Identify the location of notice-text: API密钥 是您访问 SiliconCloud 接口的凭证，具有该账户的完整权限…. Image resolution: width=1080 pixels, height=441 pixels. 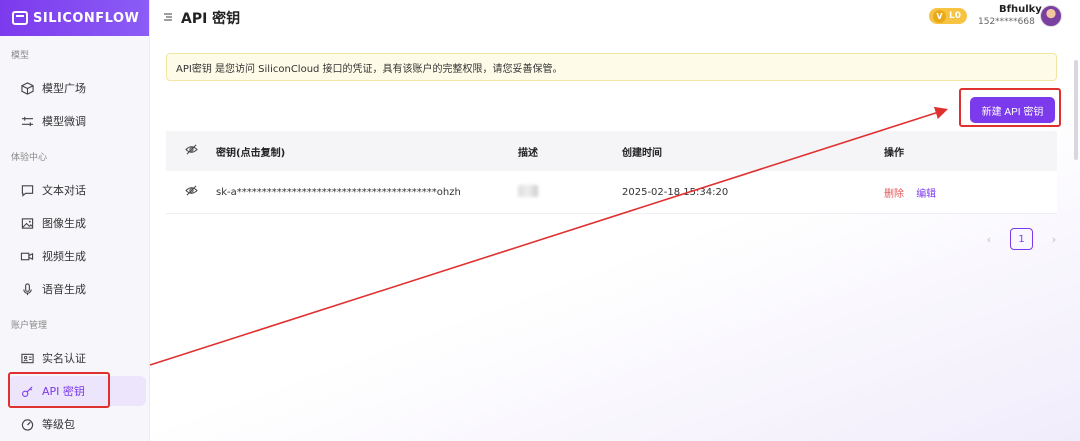
(369, 69).